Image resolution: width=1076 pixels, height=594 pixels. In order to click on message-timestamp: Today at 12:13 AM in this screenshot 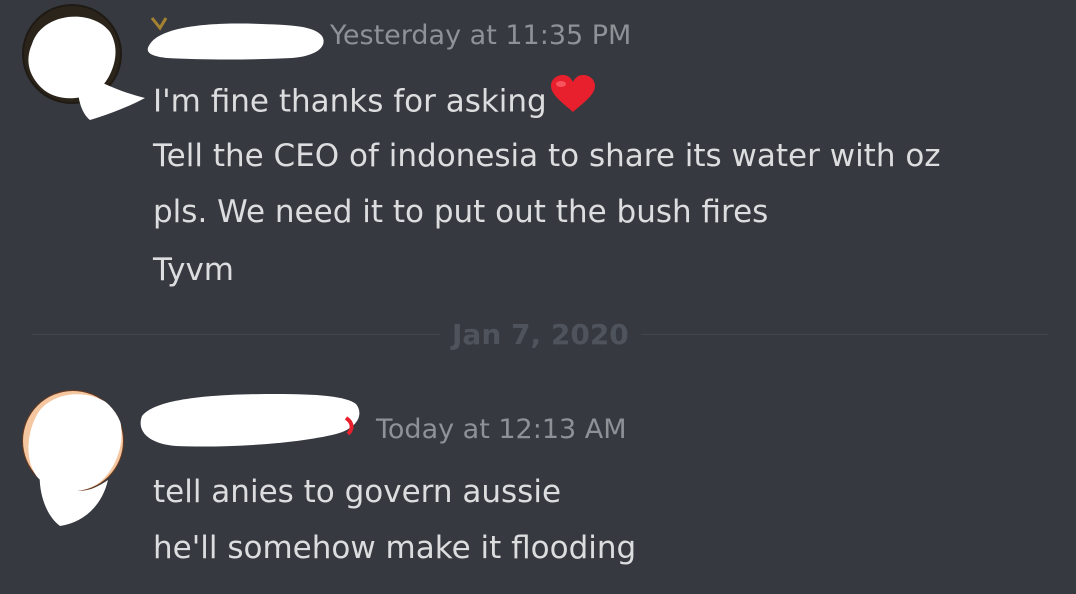, I will do `click(501, 429)`.